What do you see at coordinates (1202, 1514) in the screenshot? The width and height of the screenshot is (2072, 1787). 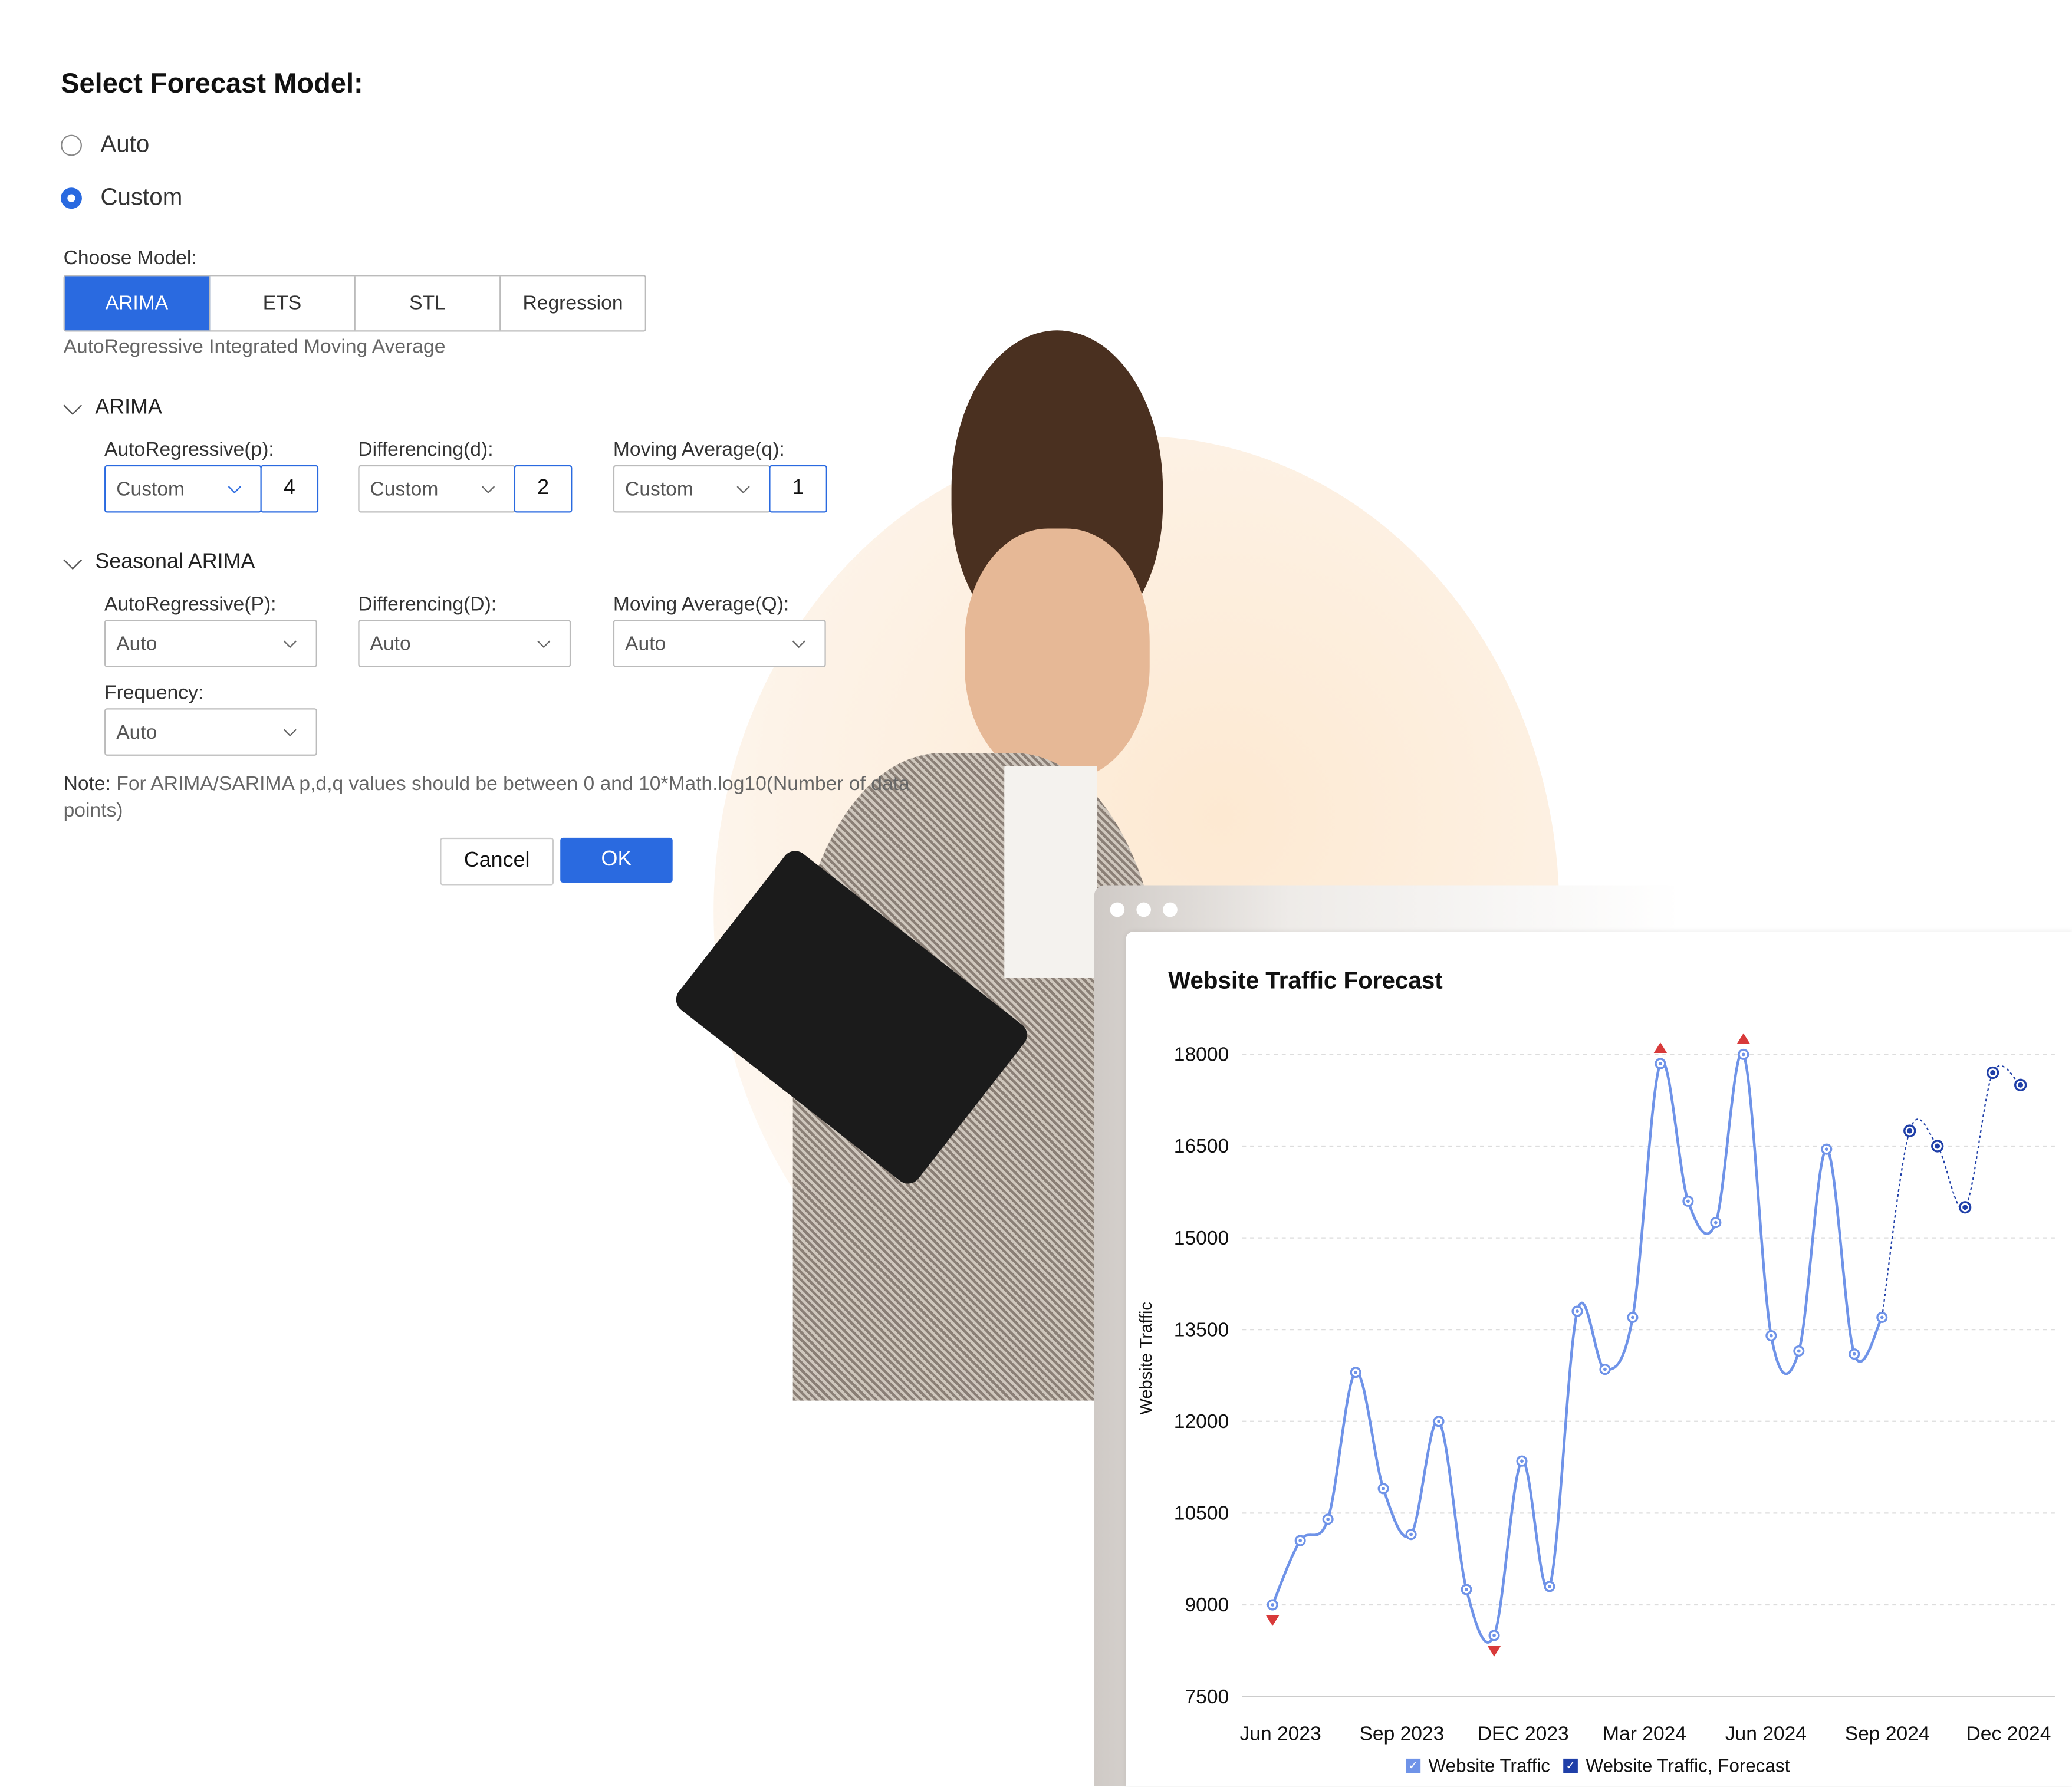 I see `y-tick-label: 10500` at bounding box center [1202, 1514].